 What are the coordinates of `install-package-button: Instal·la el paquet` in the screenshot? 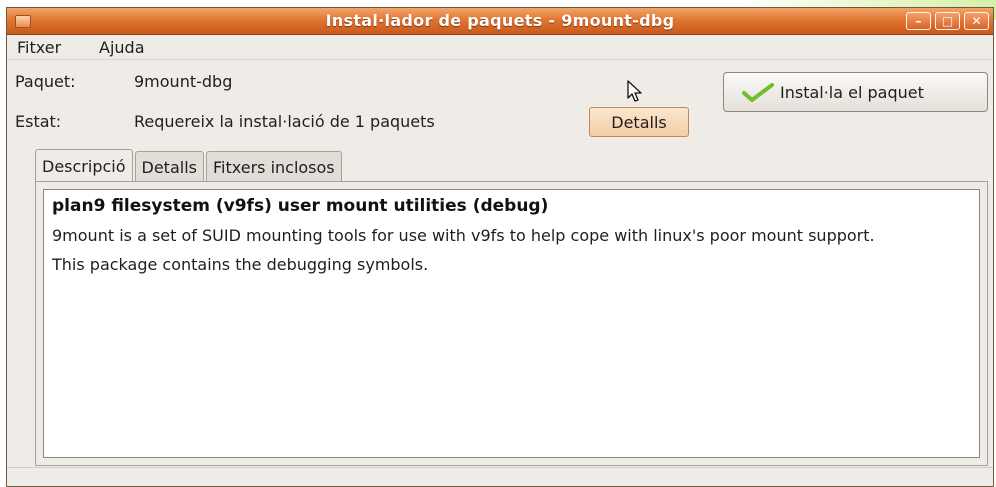 It's located at (855, 92).